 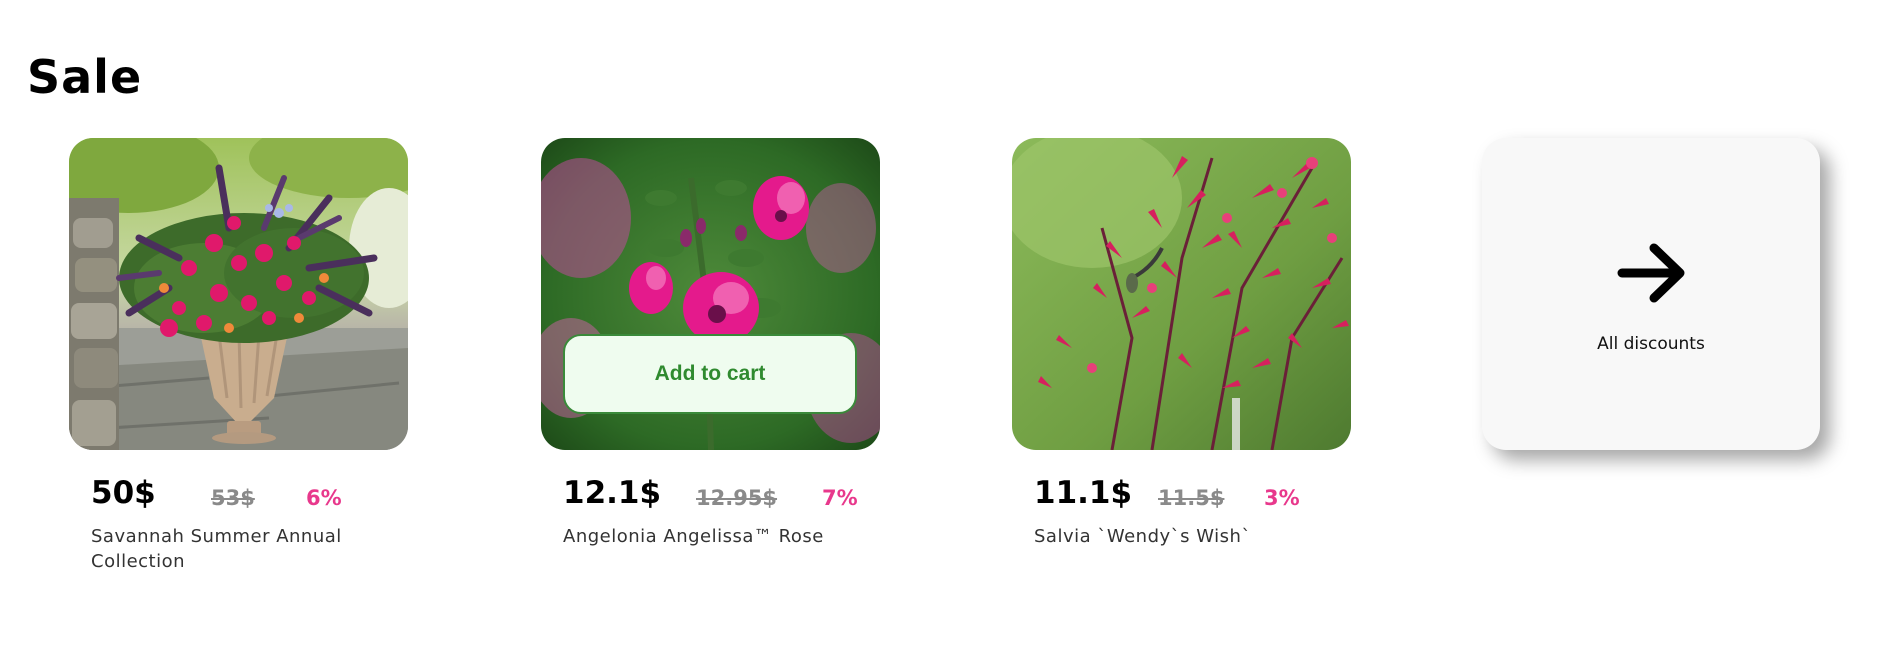 I want to click on all-discounts-label: All discounts, so click(x=1651, y=344).